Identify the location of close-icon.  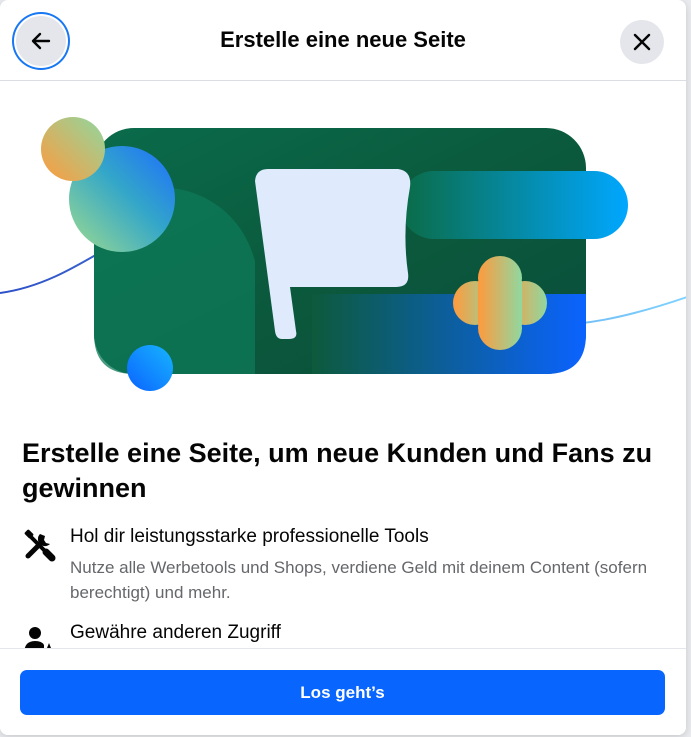
(642, 42).